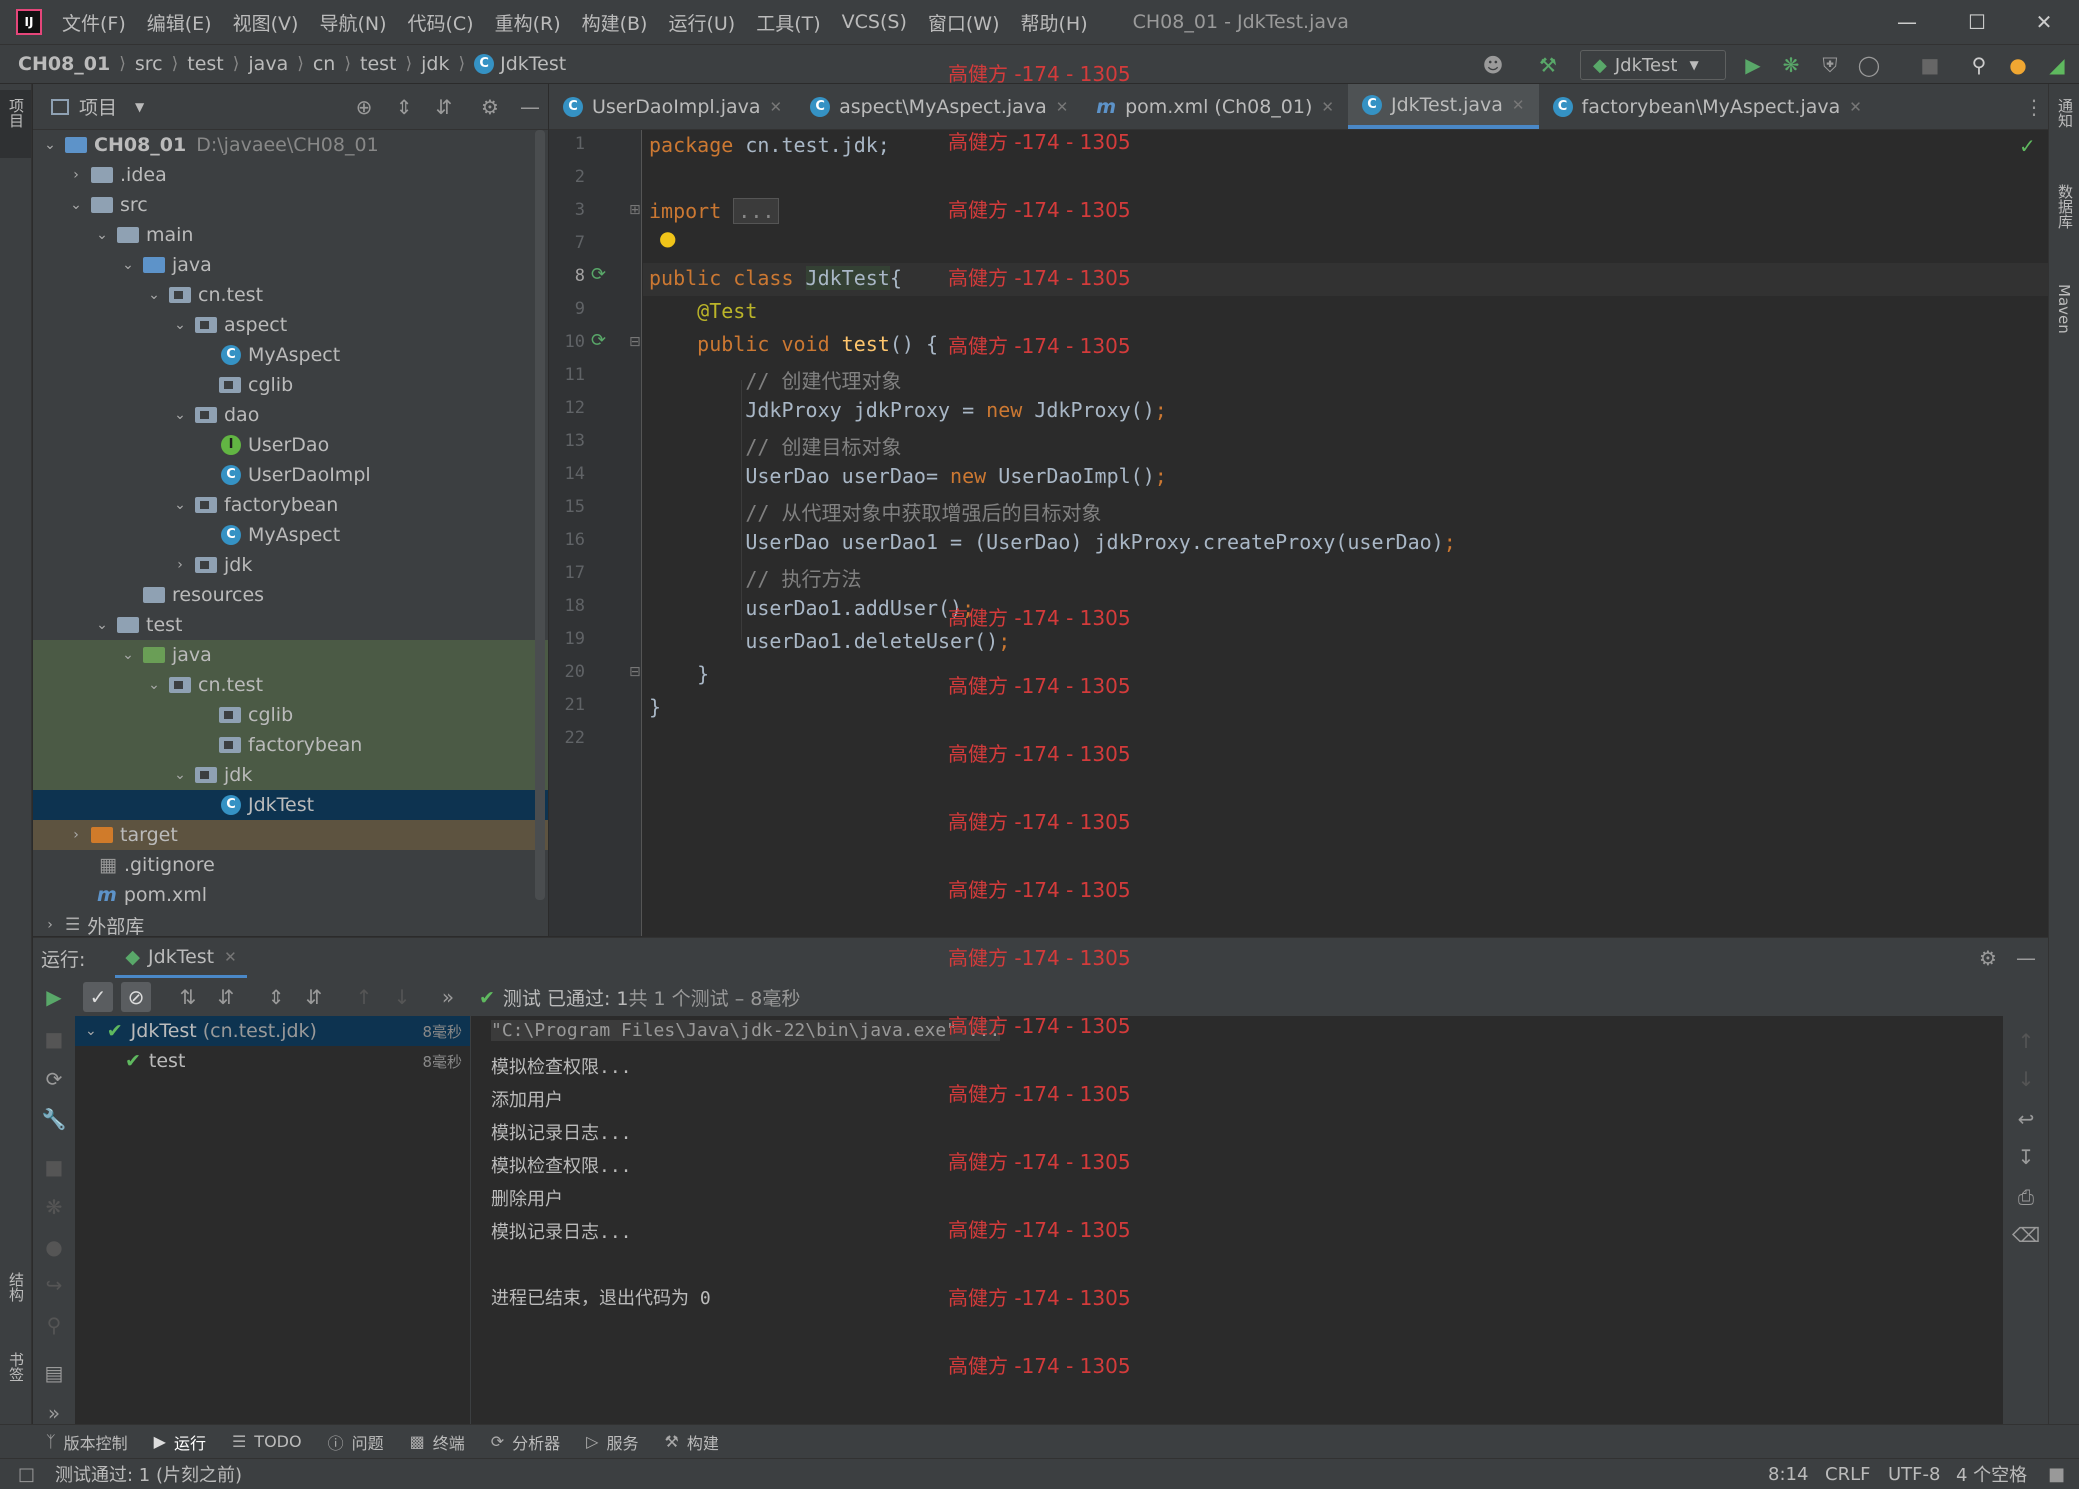 The image size is (2079, 1489). What do you see at coordinates (181, 958) in the screenshot?
I see `run-tab-jdktest: ◆ JdkTest ✕` at bounding box center [181, 958].